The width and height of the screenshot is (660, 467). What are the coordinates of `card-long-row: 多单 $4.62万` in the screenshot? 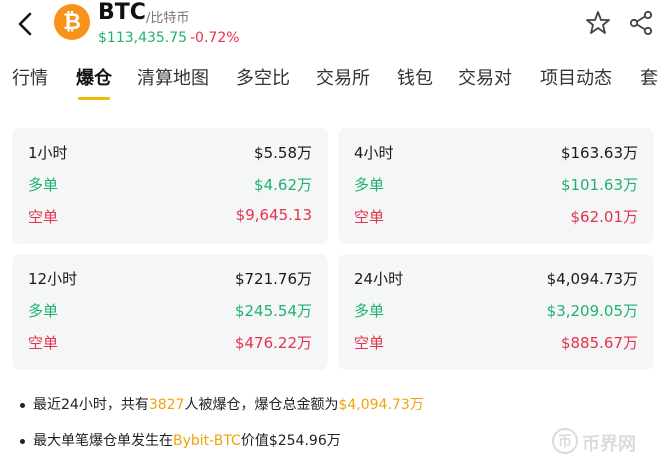 It's located at (170, 186).